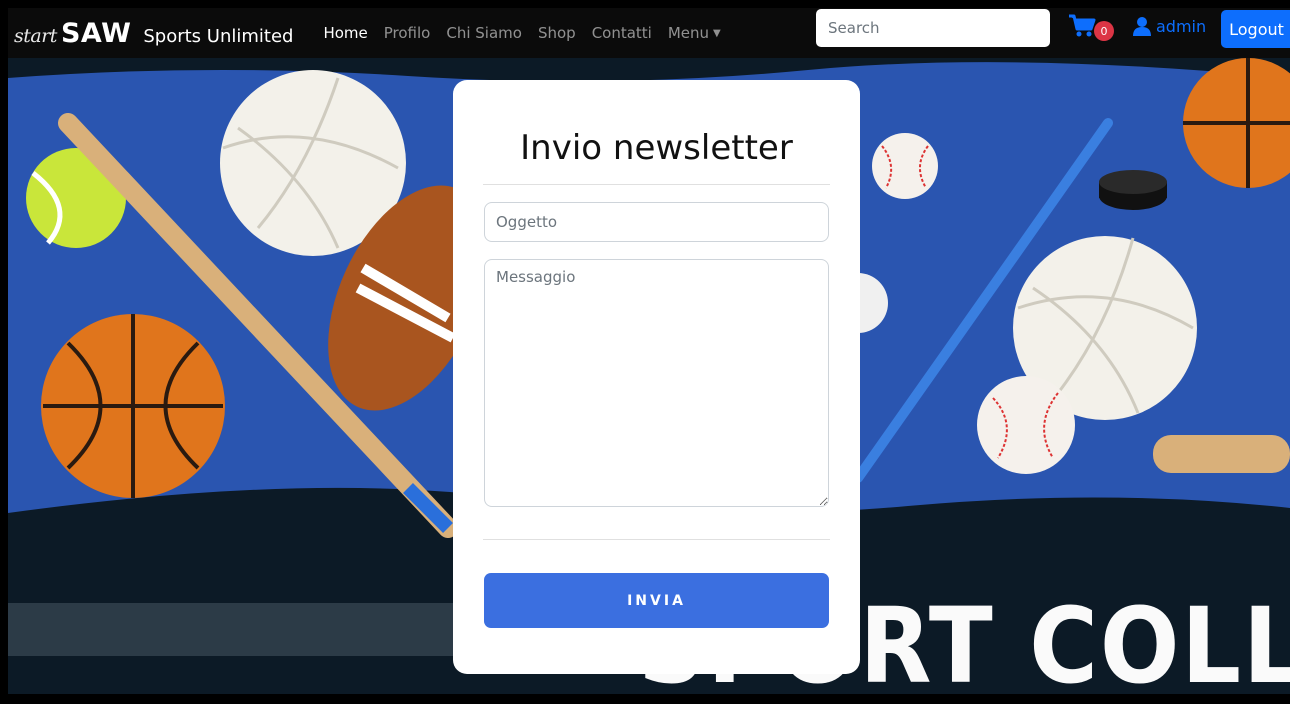  What do you see at coordinates (656, 539) in the screenshot?
I see `divider-bottom` at bounding box center [656, 539].